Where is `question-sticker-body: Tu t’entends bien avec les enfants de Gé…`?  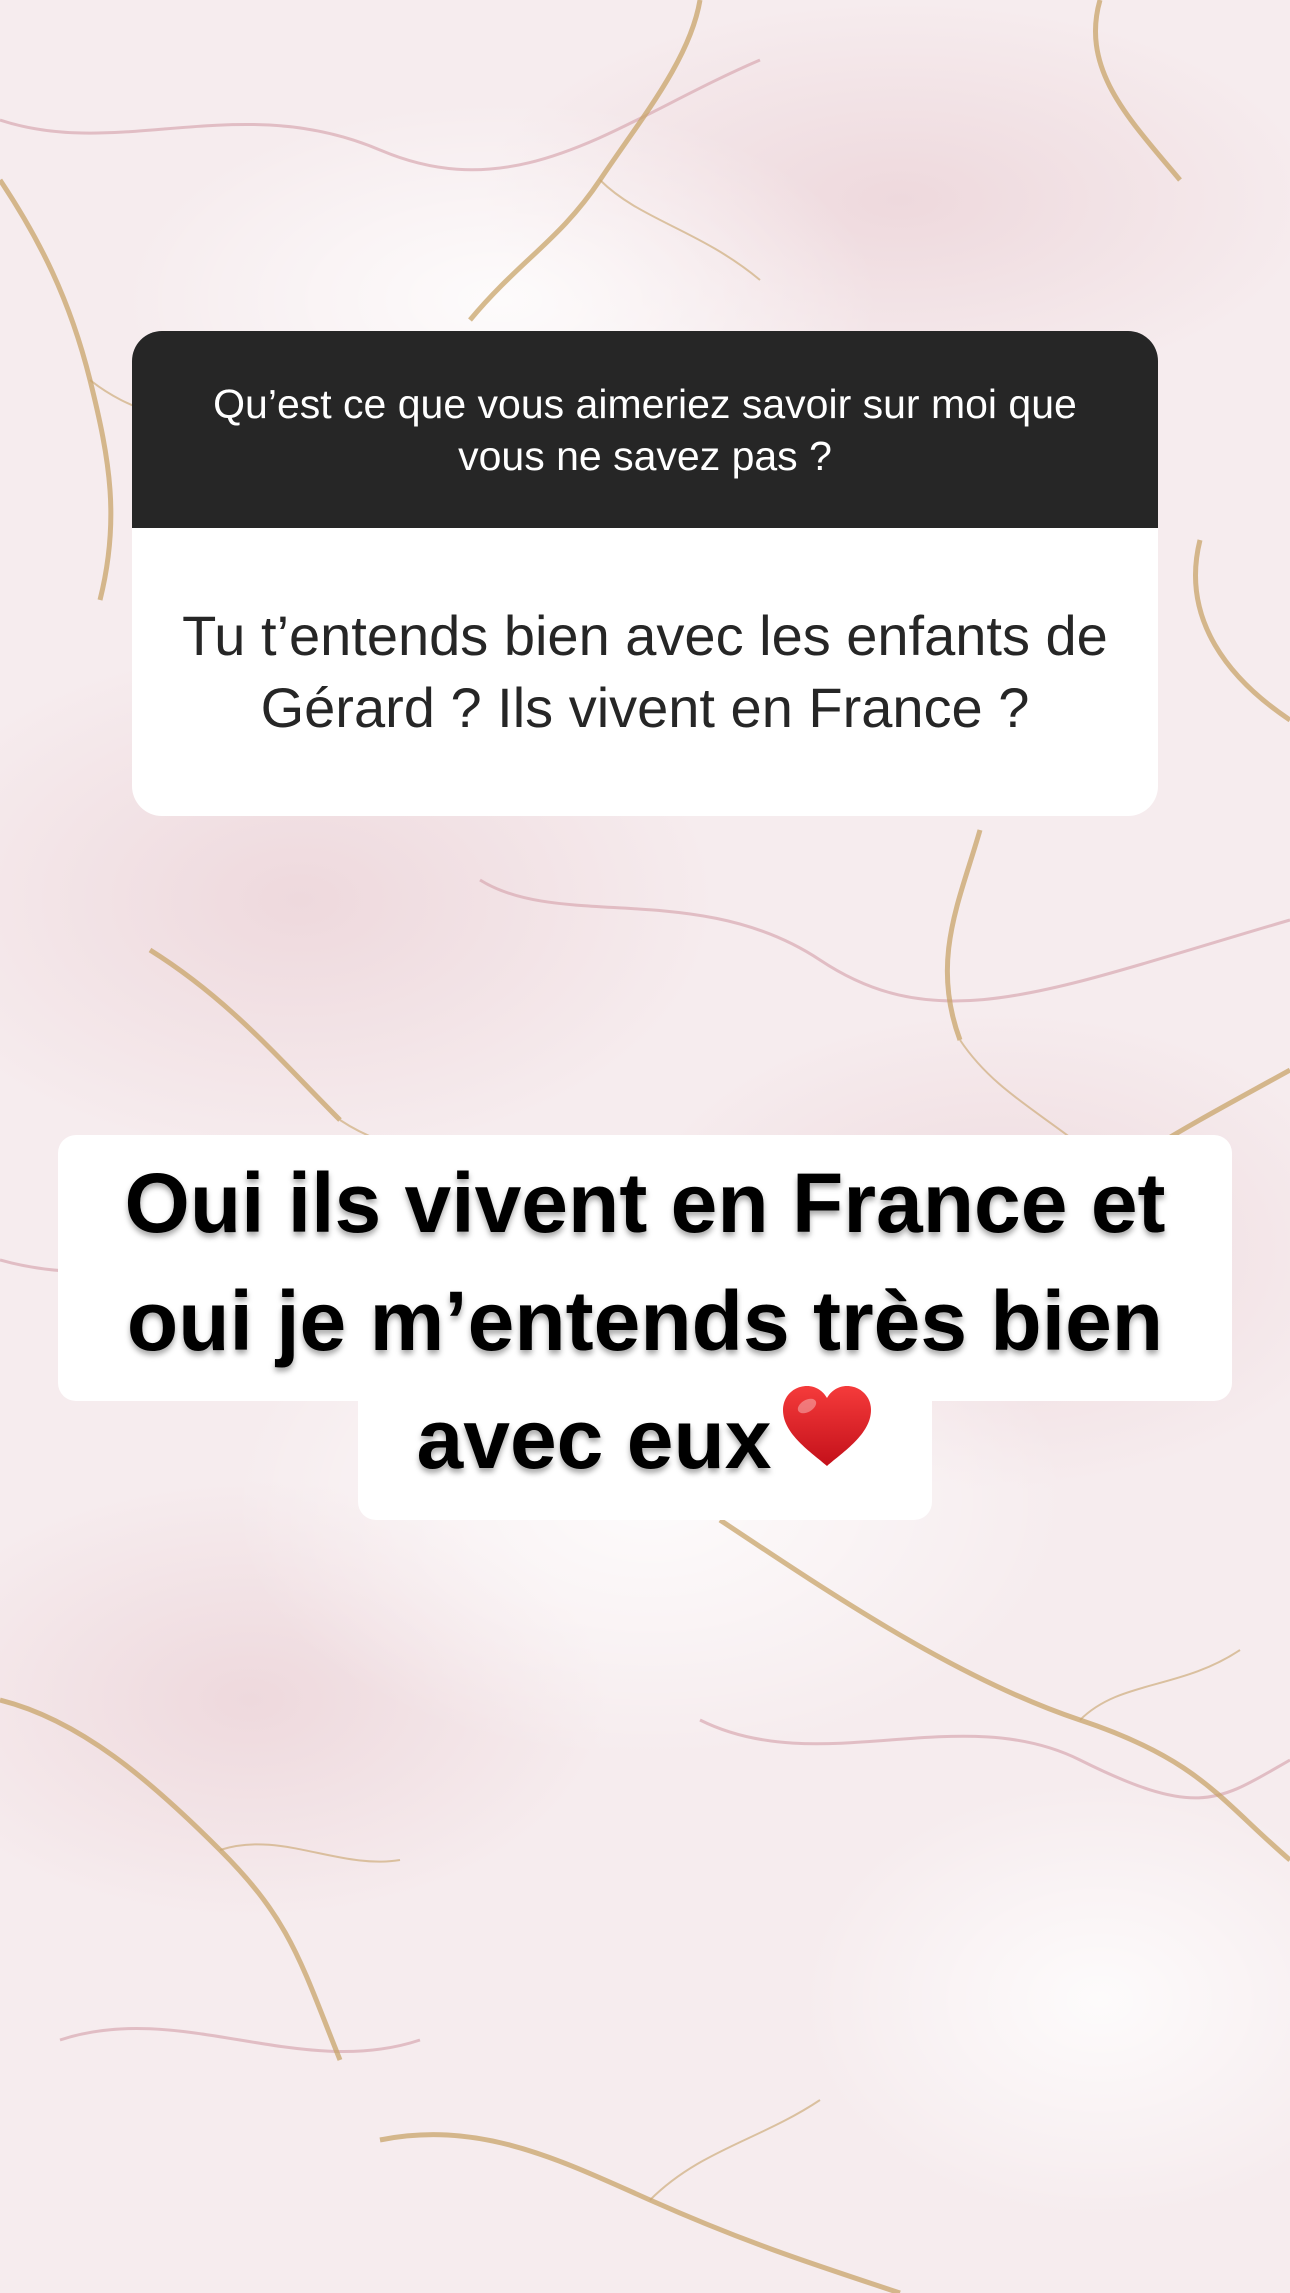 question-sticker-body: Tu t’entends bien avec les enfants de Gé… is located at coordinates (645, 672).